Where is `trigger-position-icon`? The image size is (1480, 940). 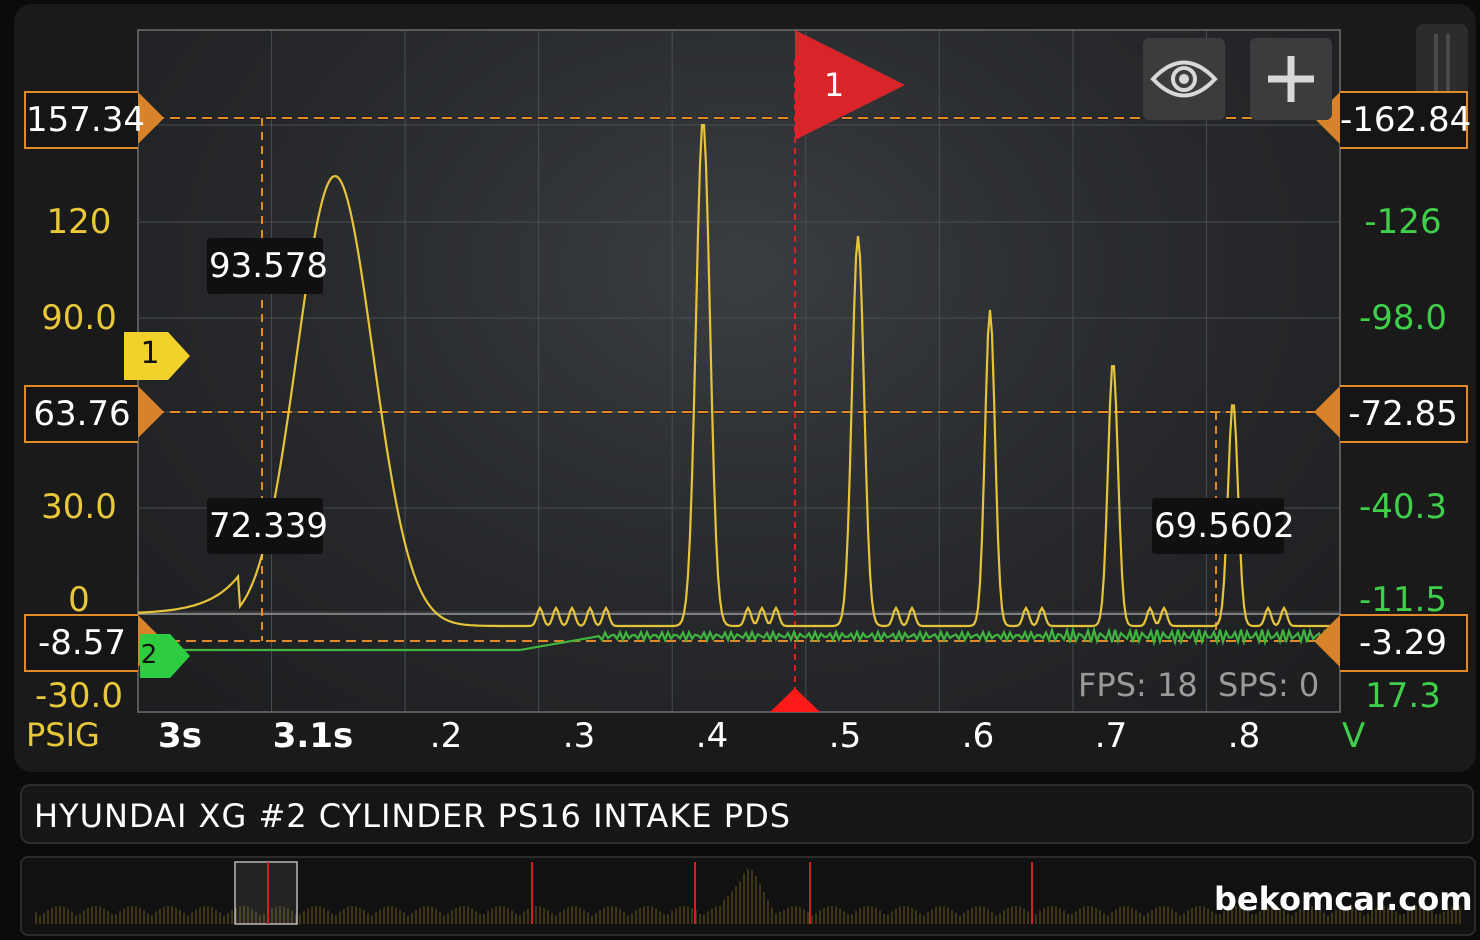 trigger-position-icon is located at coordinates (795, 700).